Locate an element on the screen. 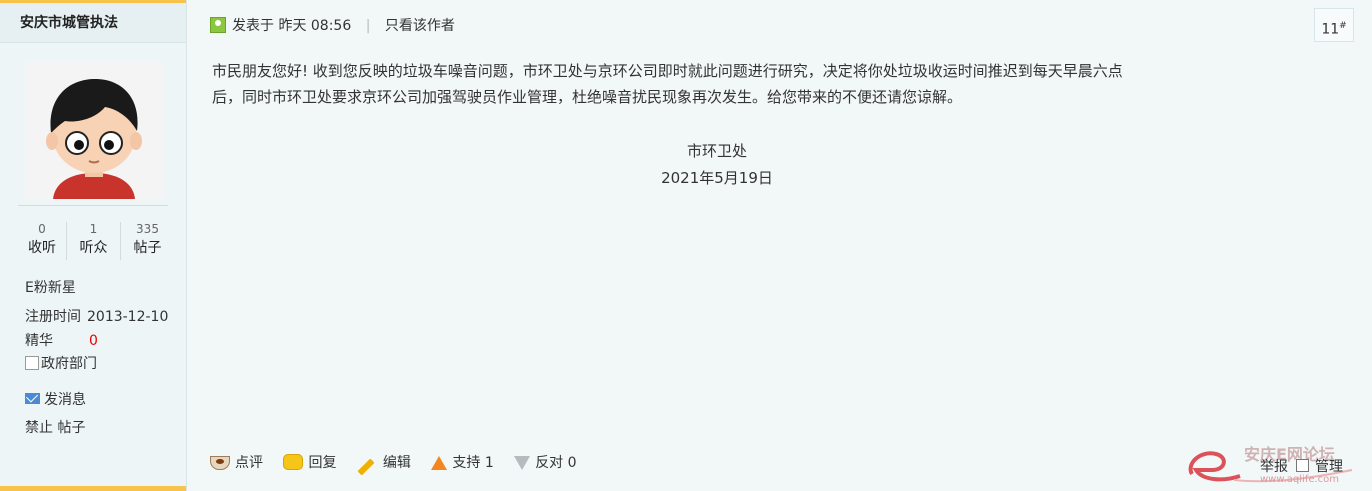  floor-number: 11# is located at coordinates (1334, 25).